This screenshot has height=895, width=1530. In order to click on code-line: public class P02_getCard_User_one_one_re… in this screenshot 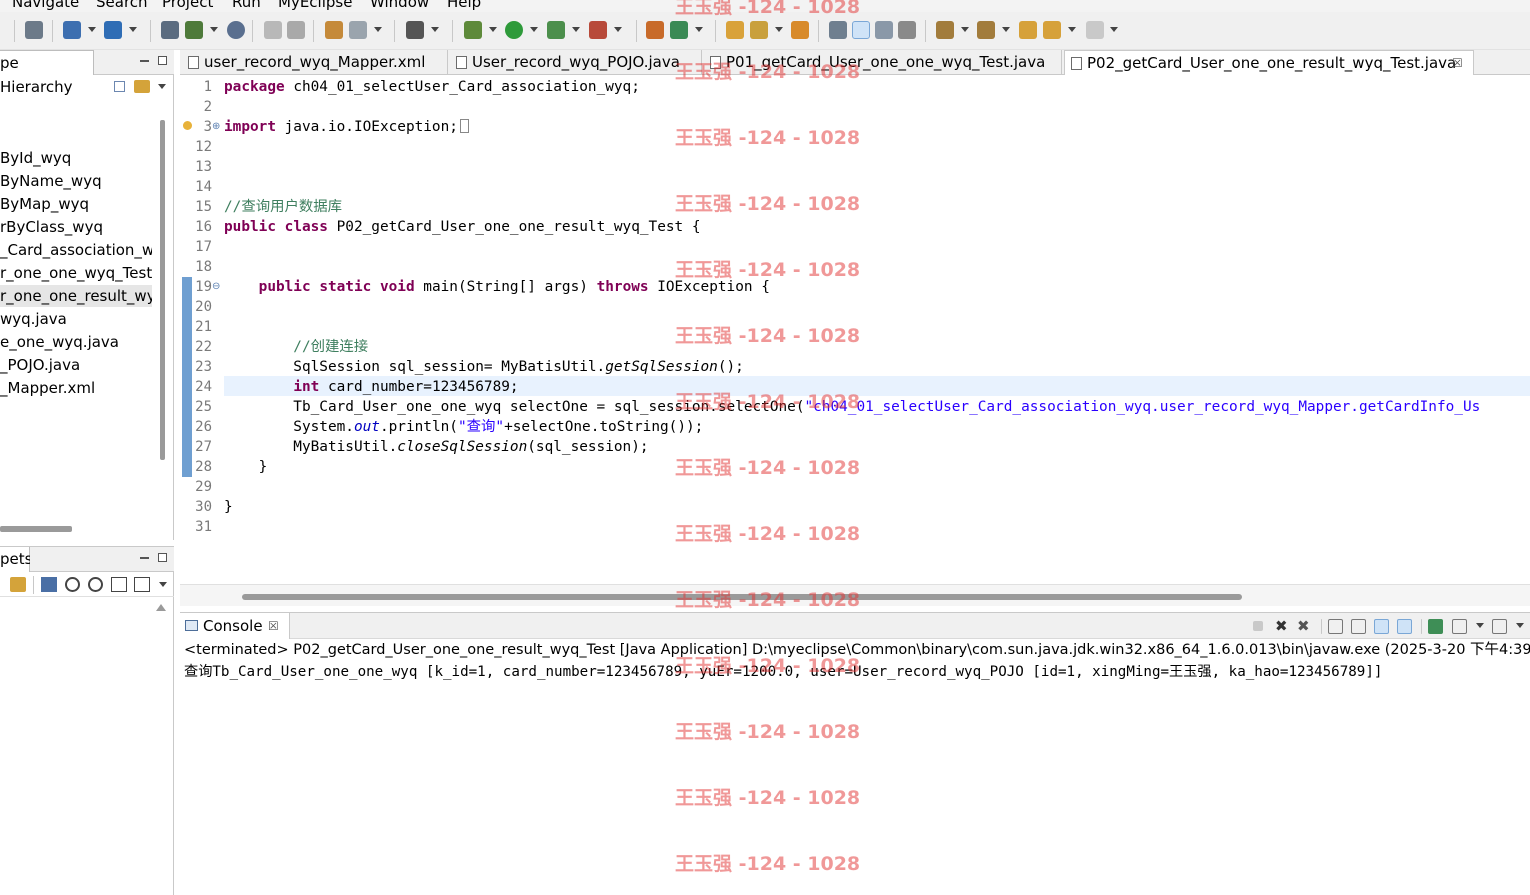, I will do `click(462, 227)`.